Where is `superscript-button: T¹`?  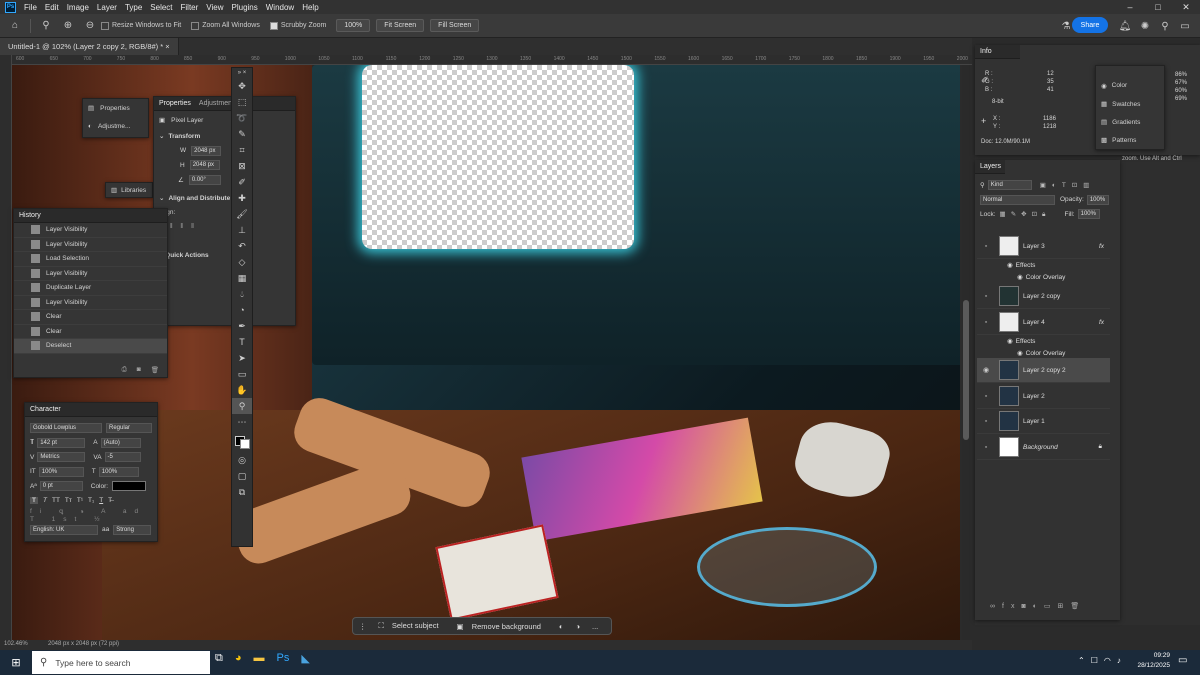 superscript-button: T¹ is located at coordinates (80, 500).